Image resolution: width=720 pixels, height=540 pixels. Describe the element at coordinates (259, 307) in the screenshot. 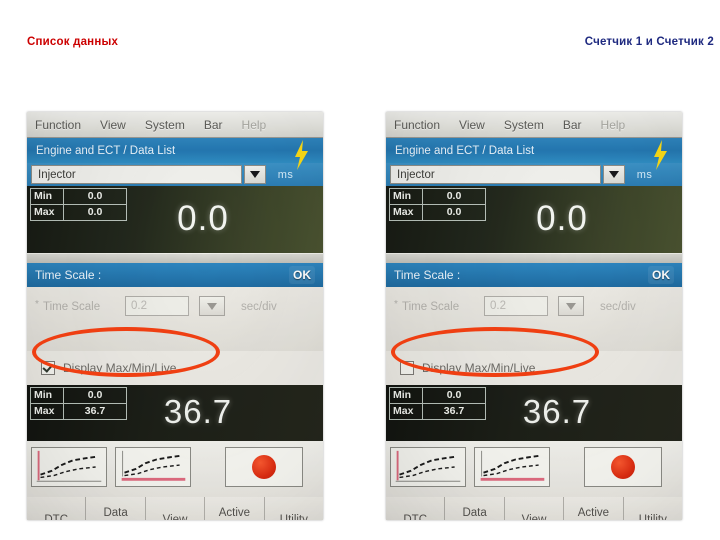

I see `time-scale-unit: sec/div` at that location.